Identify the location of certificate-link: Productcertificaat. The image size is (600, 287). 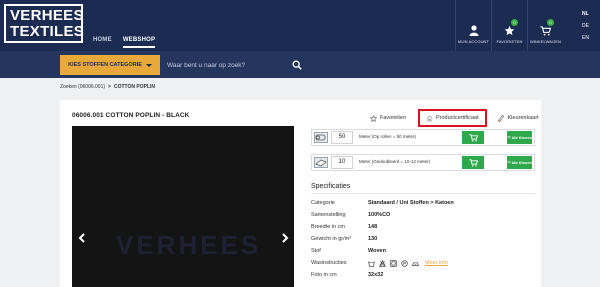
(452, 118).